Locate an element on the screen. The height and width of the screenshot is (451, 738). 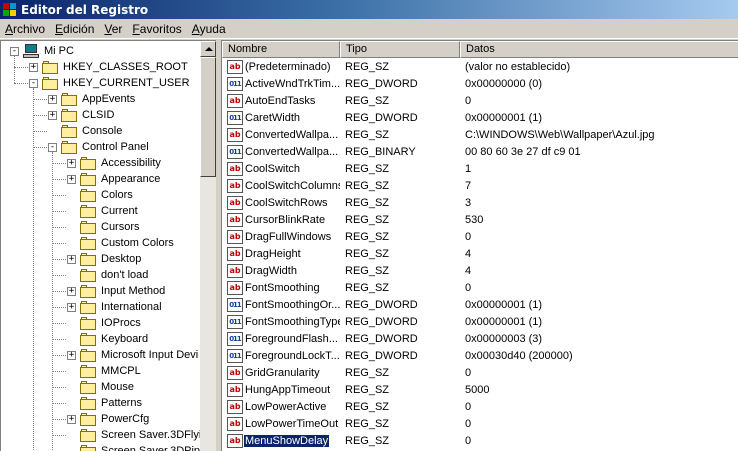
value-row: ab LowPowerTimeOut REG_SZ 0 is located at coordinates (480, 423).